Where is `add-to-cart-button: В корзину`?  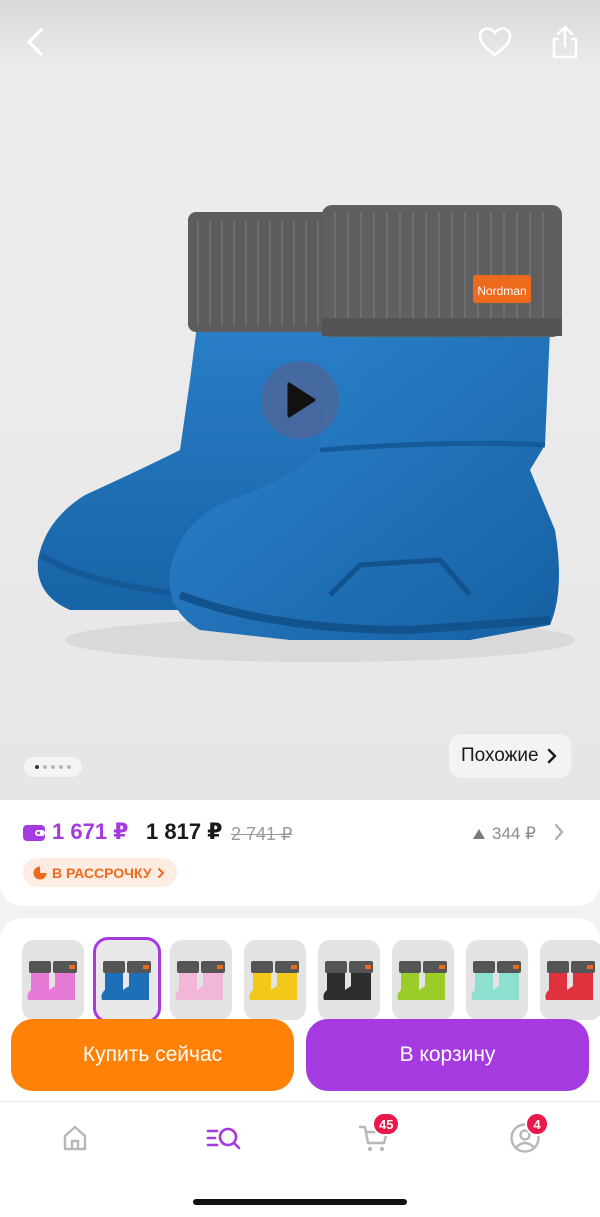 add-to-cart-button: В корзину is located at coordinates (447, 1055).